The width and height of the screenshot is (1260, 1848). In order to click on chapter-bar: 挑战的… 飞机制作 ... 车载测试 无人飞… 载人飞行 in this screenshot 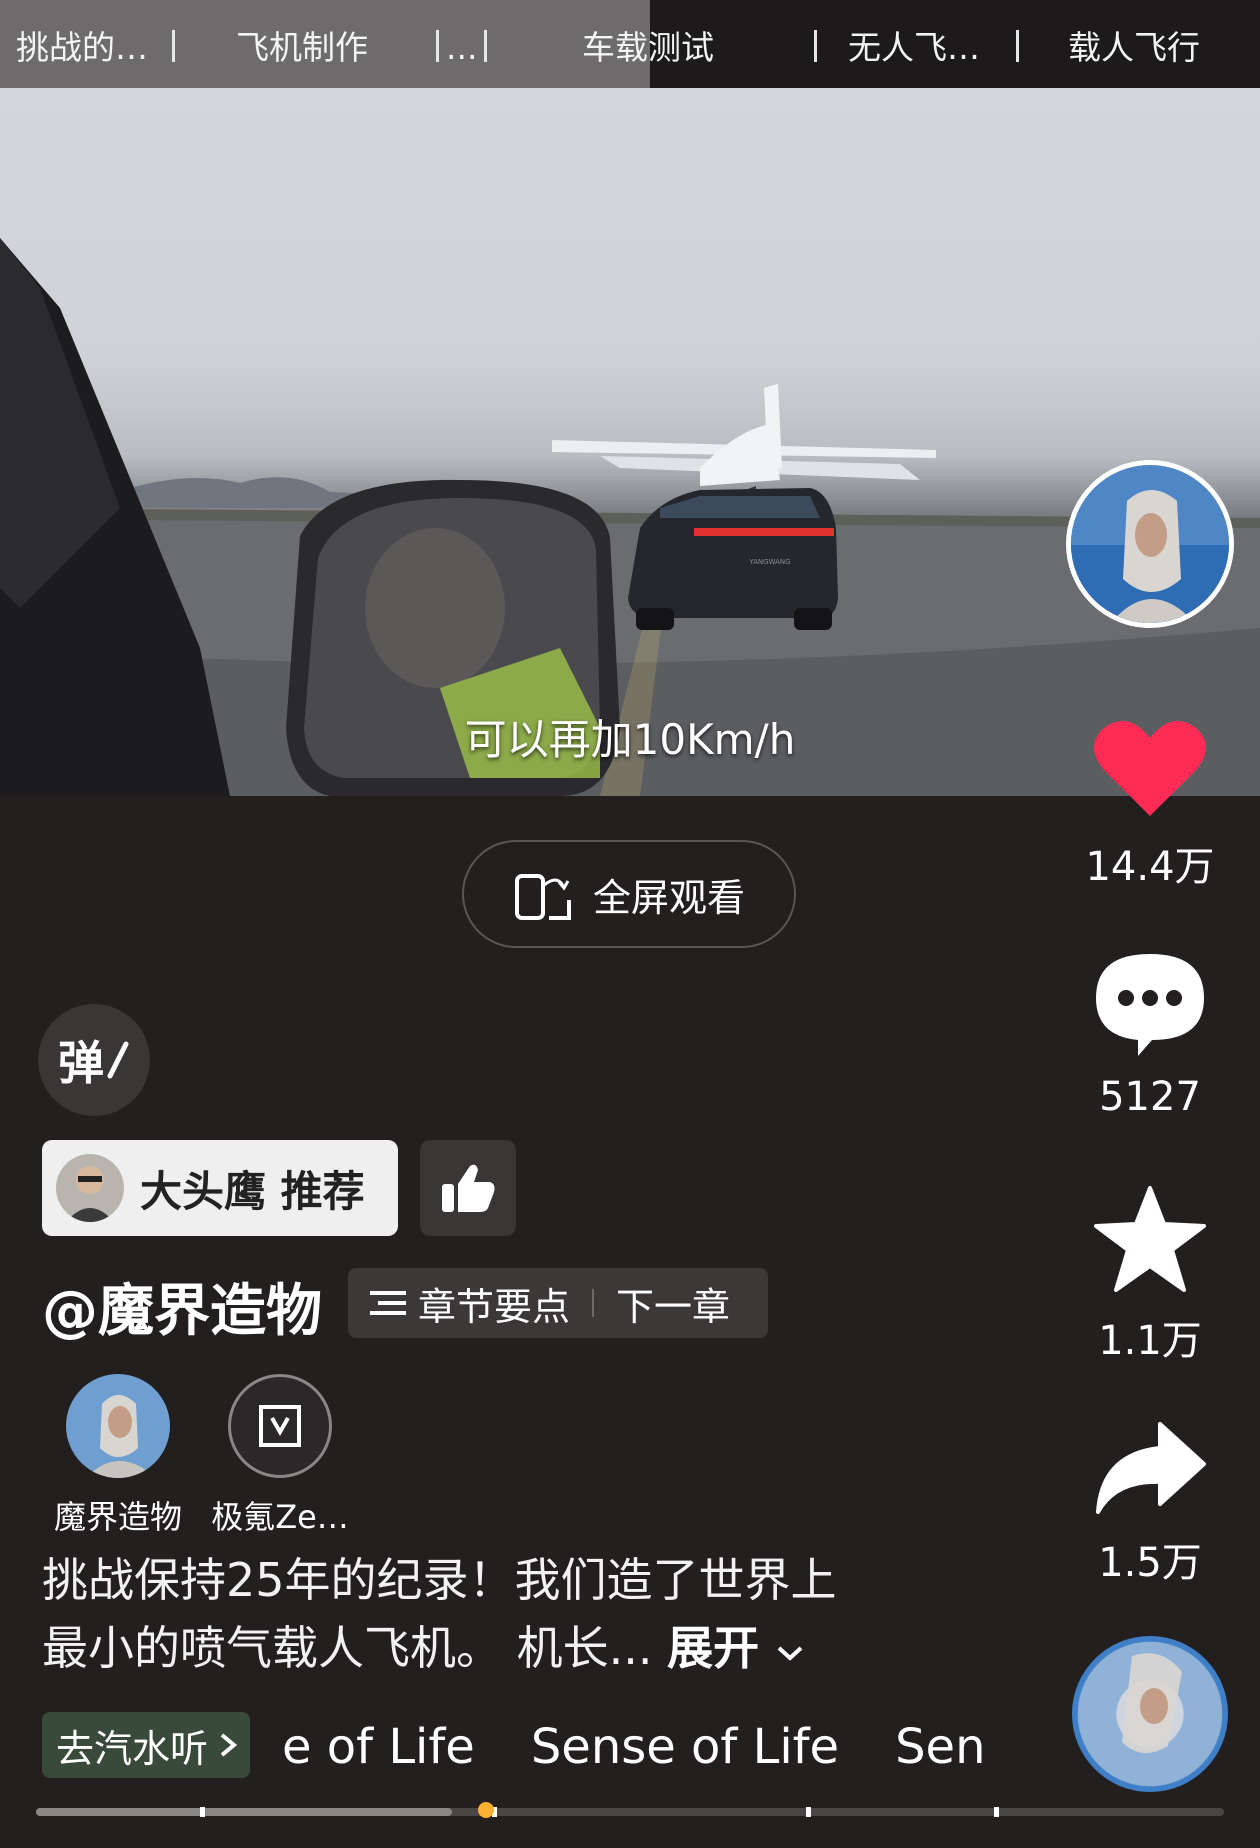, I will do `click(630, 44)`.